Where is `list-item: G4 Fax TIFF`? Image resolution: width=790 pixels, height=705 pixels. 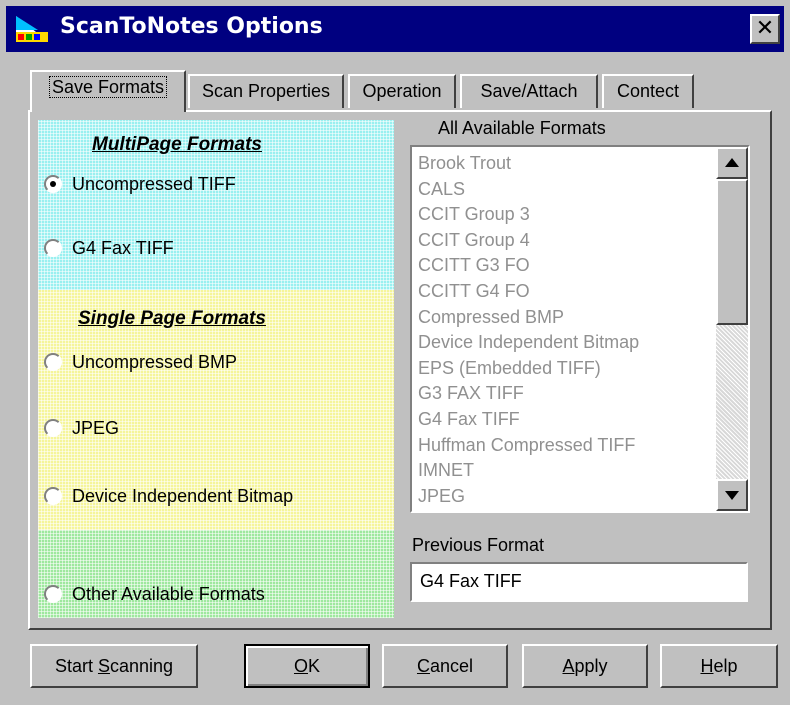 list-item: G4 Fax TIFF is located at coordinates (568, 420).